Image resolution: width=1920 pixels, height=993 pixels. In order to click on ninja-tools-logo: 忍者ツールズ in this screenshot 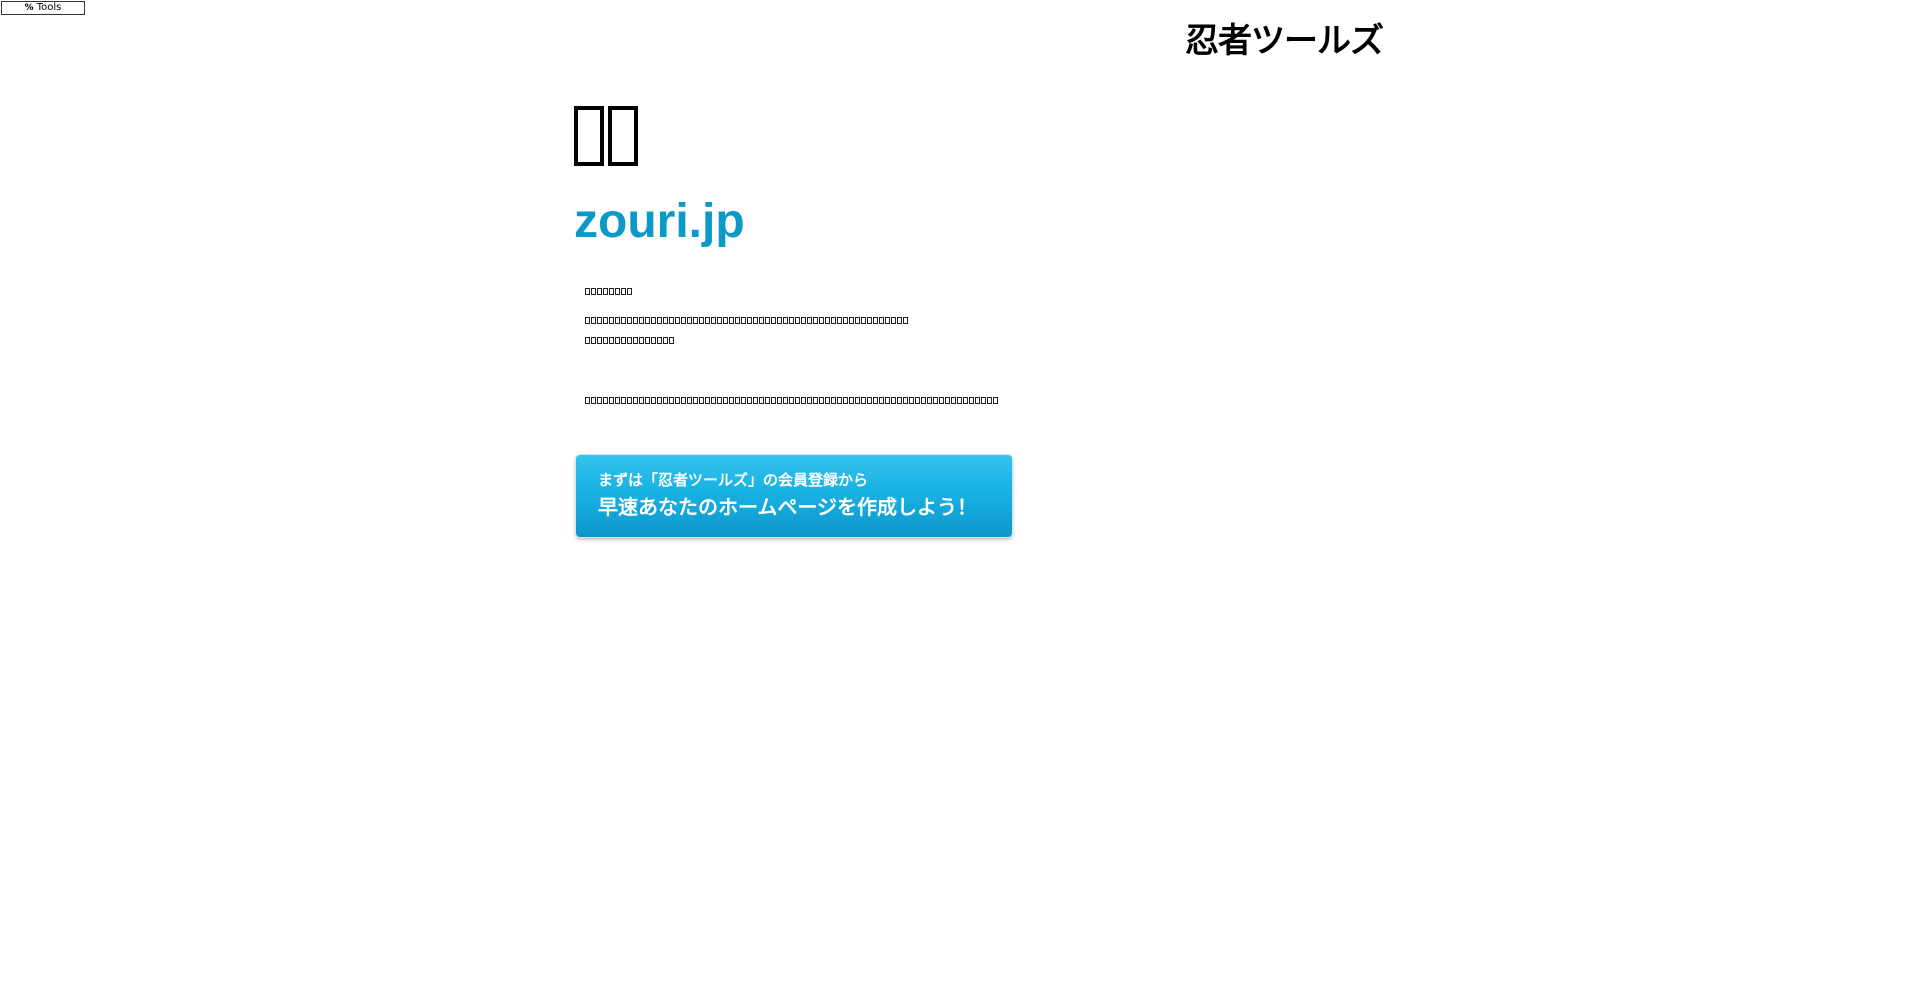, I will do `click(1284, 39)`.